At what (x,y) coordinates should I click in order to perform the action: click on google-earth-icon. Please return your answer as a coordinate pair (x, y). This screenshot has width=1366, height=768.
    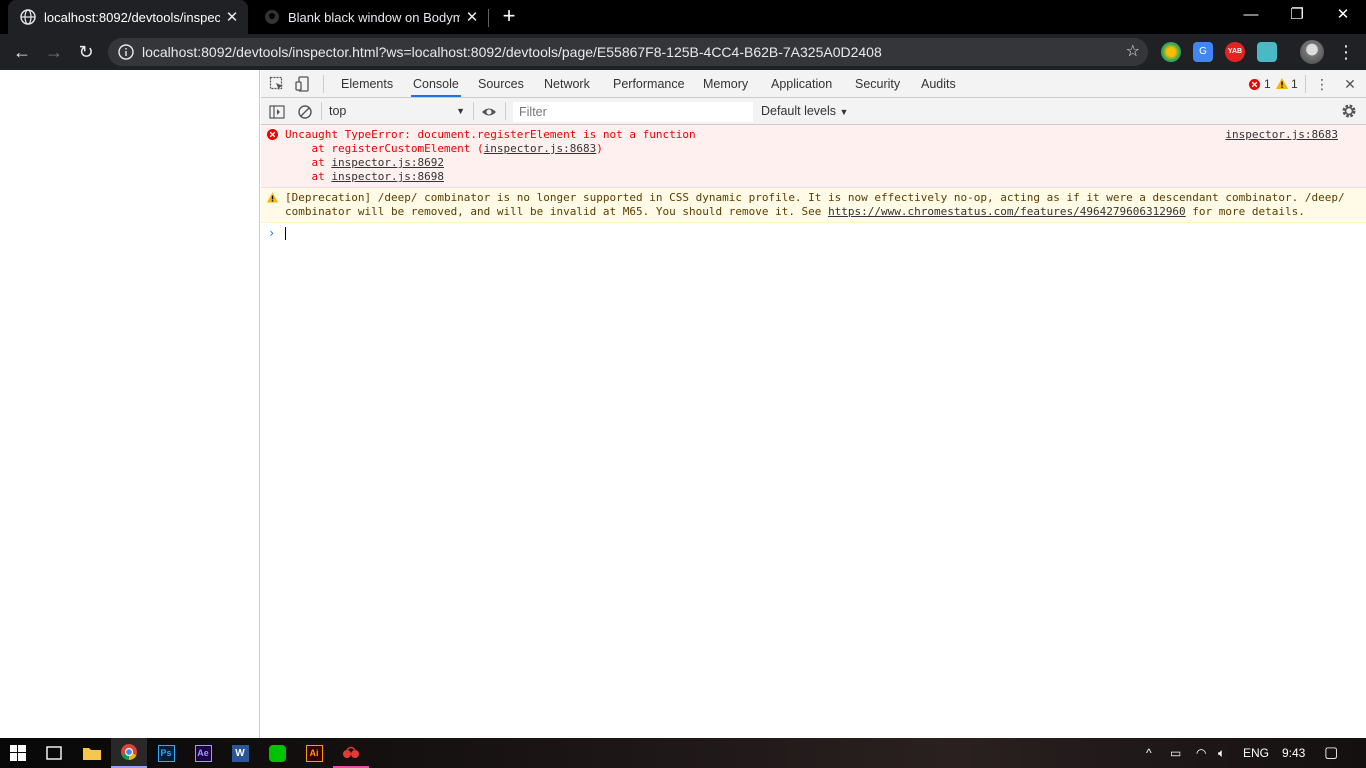
    Looking at the image, I should click on (1171, 52).